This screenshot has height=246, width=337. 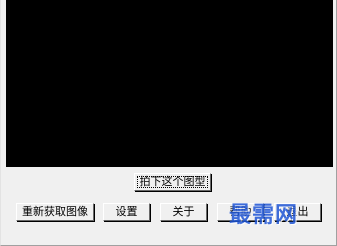 I want to click on help-button: 帮助, so click(x=240, y=212).